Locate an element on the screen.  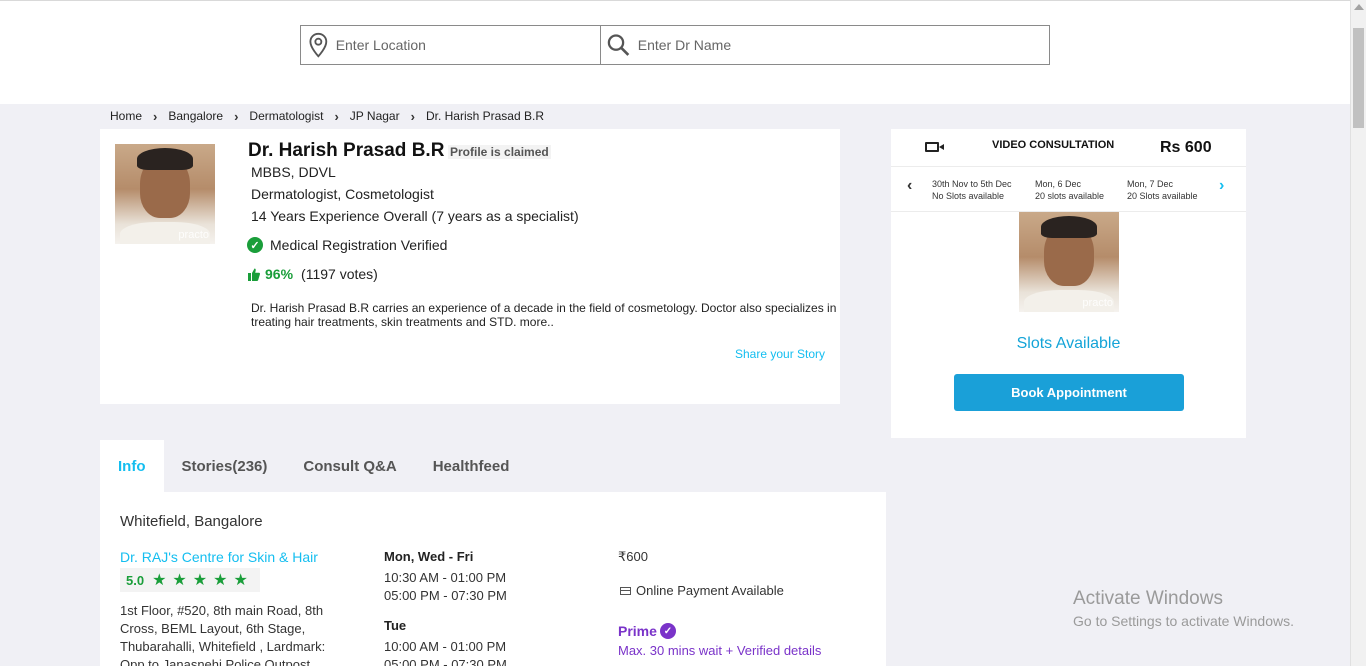
tab-stories: Stories(236) is located at coordinates (225, 466).